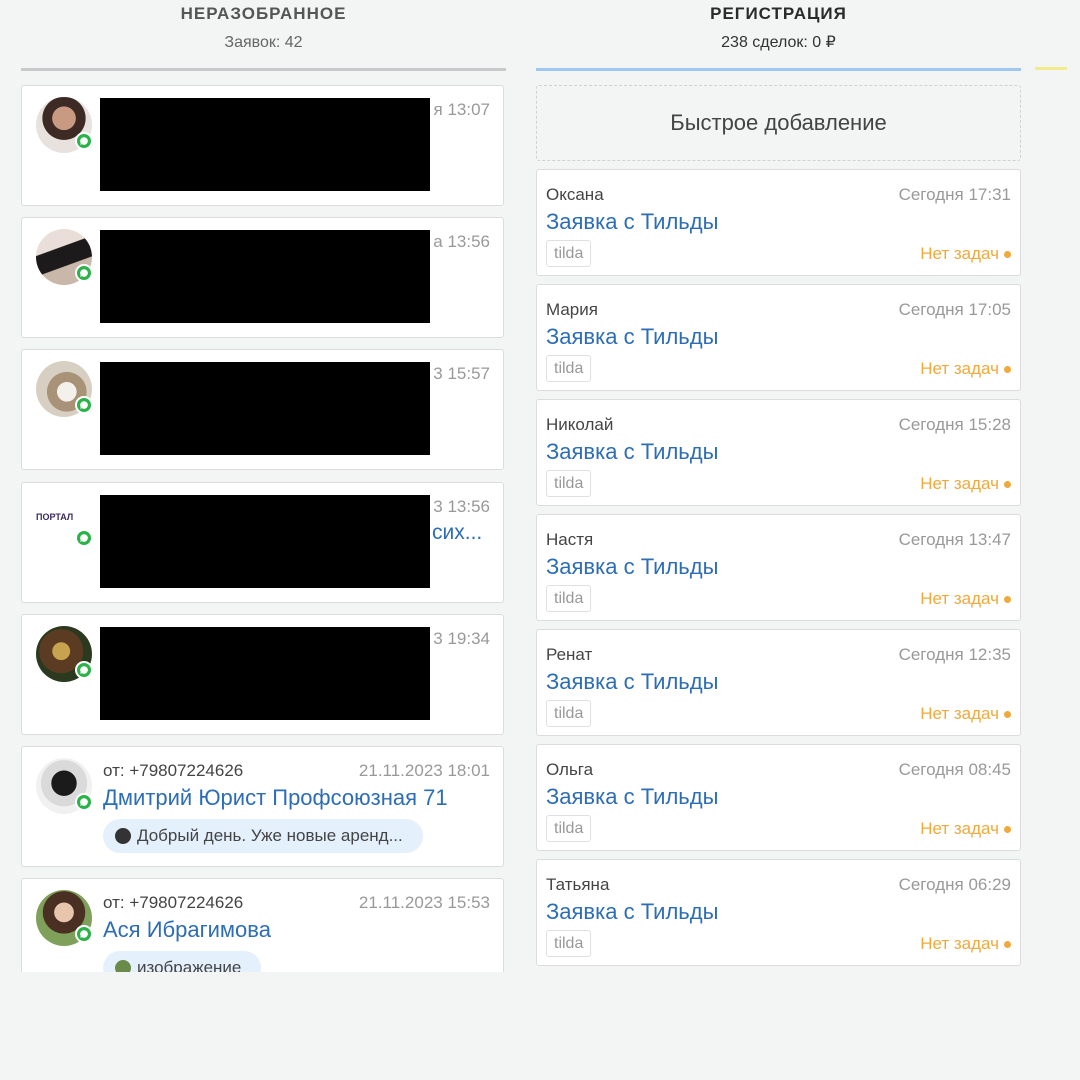  I want to click on unsorted-title: НЕРАЗОБРАННОЕ, so click(263, 13).